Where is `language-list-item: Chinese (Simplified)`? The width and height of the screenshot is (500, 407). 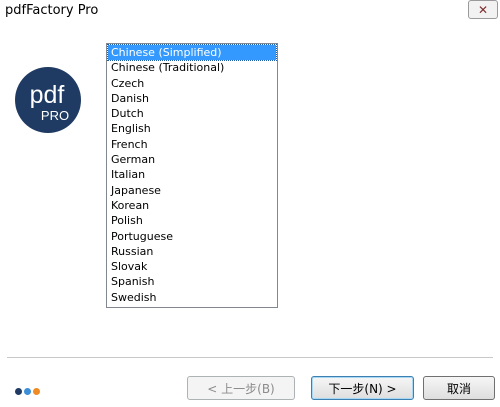 language-list-item: Chinese (Simplified) is located at coordinates (192, 53).